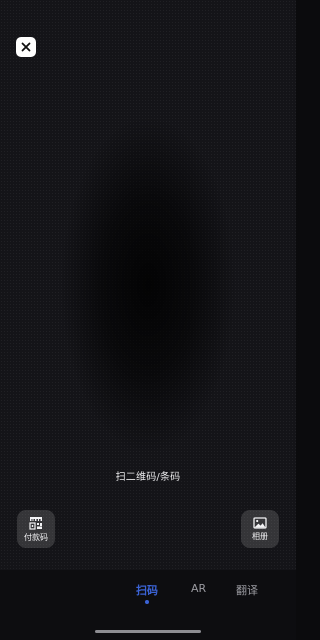  What do you see at coordinates (147, 602) in the screenshot?
I see `active-tab-indicator` at bounding box center [147, 602].